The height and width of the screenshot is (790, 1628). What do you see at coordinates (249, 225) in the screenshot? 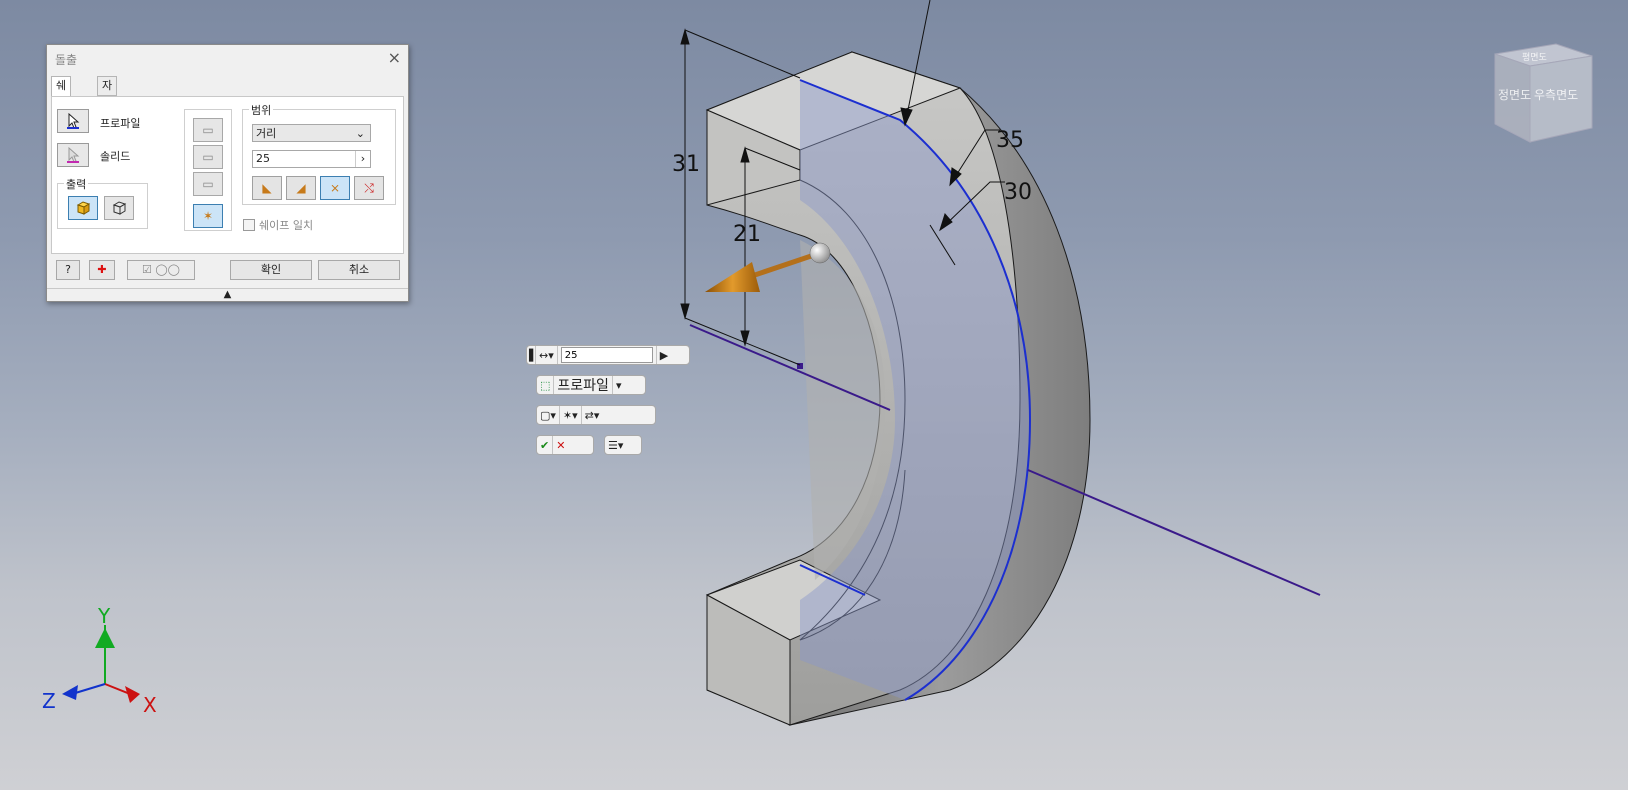
I see `match-shape-checkbox` at bounding box center [249, 225].